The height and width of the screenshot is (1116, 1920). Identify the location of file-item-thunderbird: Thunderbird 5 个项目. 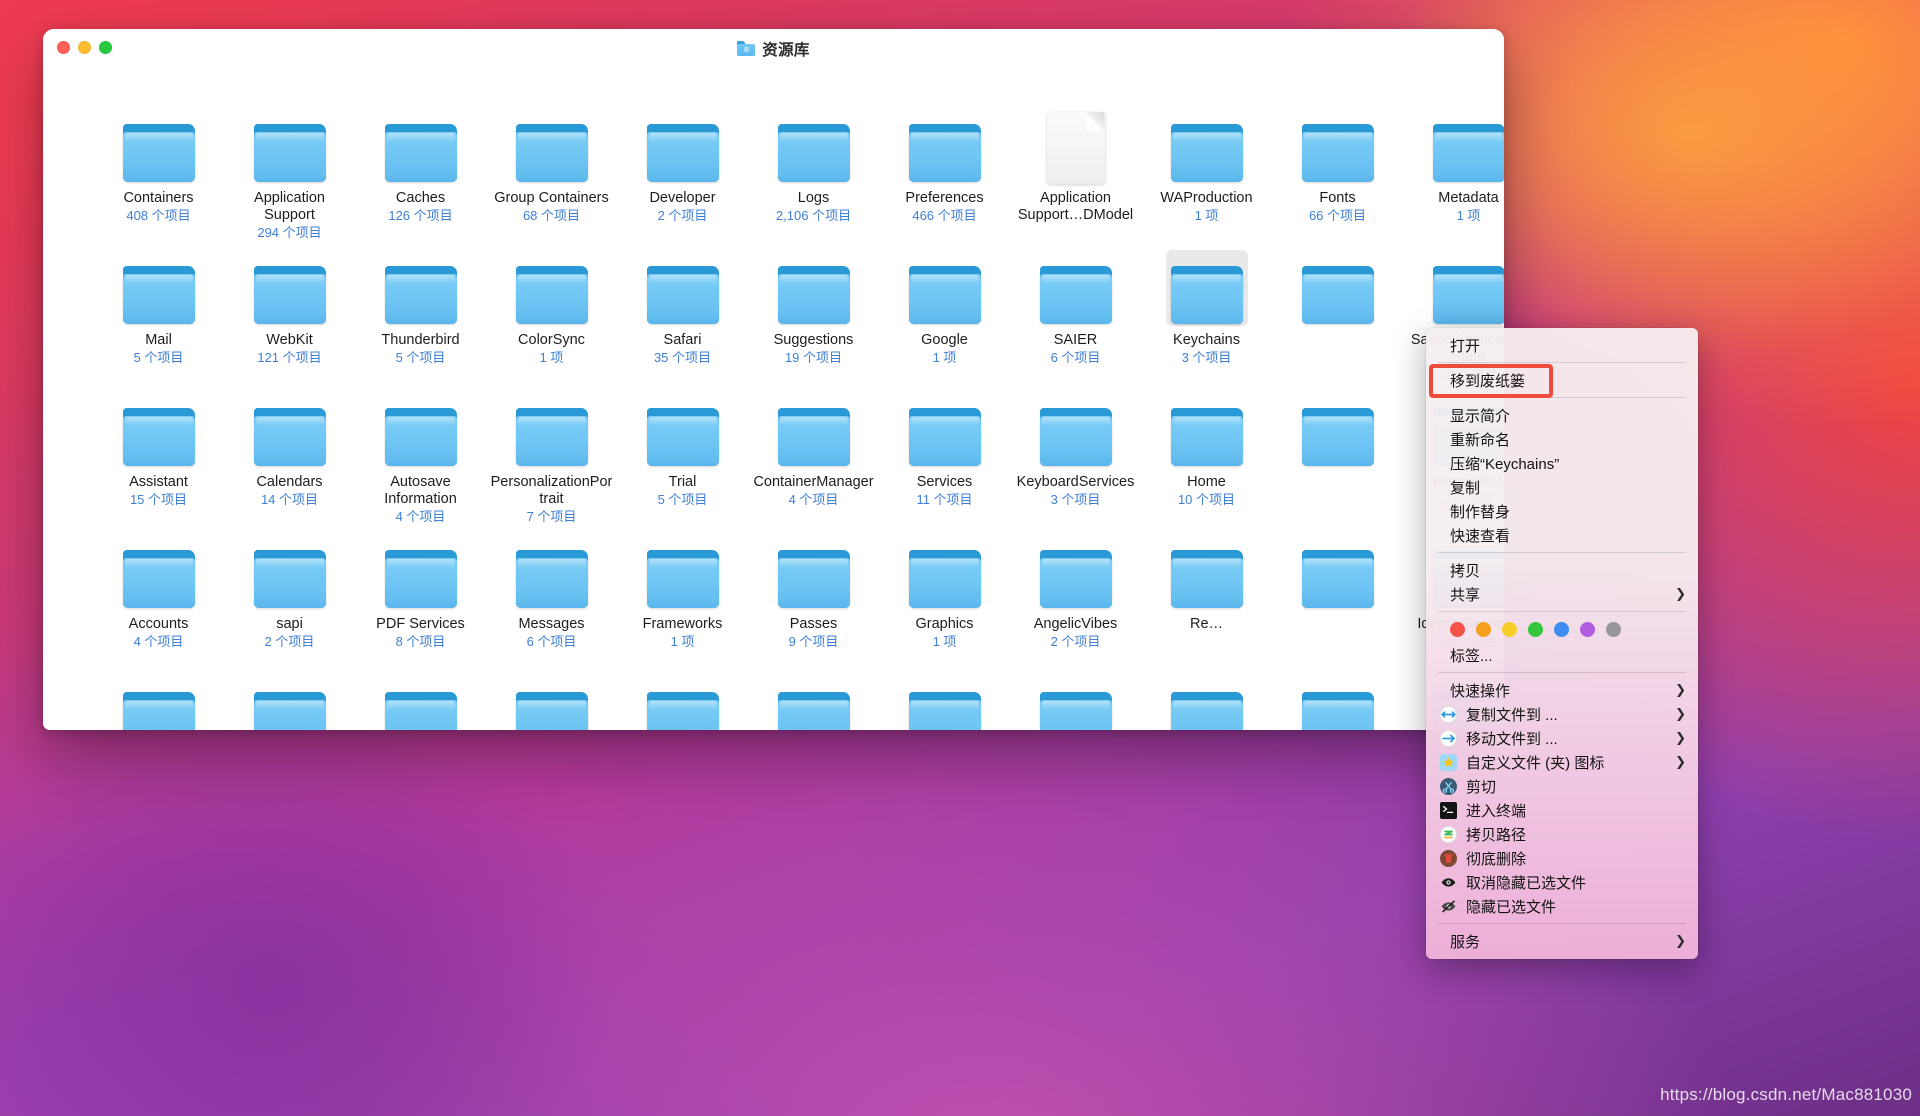
(420, 308).